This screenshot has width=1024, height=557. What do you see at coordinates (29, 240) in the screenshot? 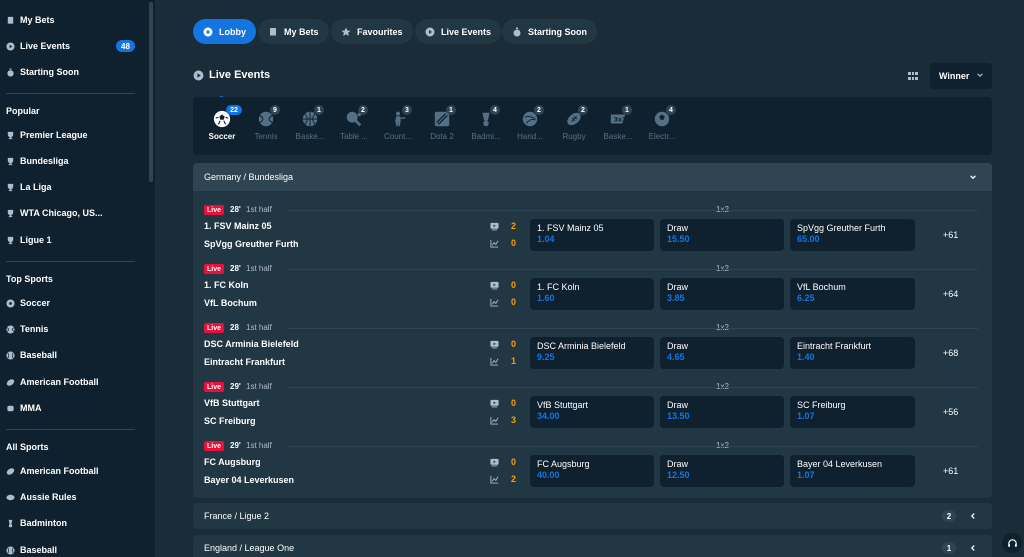
I see `sidebar-item-ligue-1: Ligue 1` at bounding box center [29, 240].